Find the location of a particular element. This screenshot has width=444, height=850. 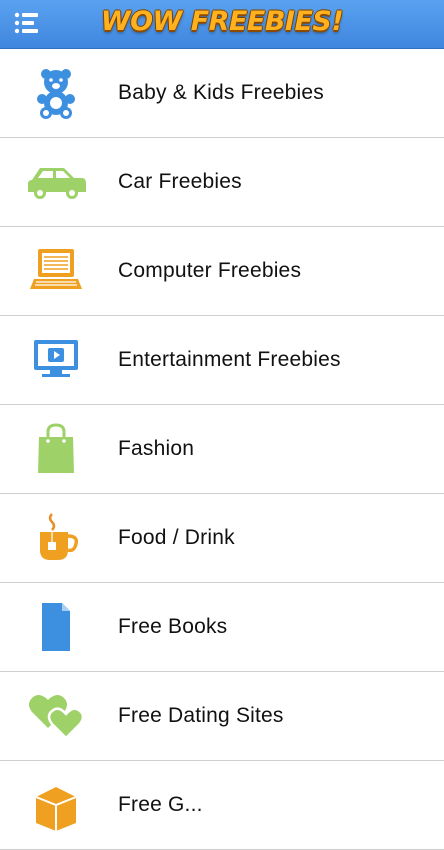

category-label: Free Books is located at coordinates (173, 626).